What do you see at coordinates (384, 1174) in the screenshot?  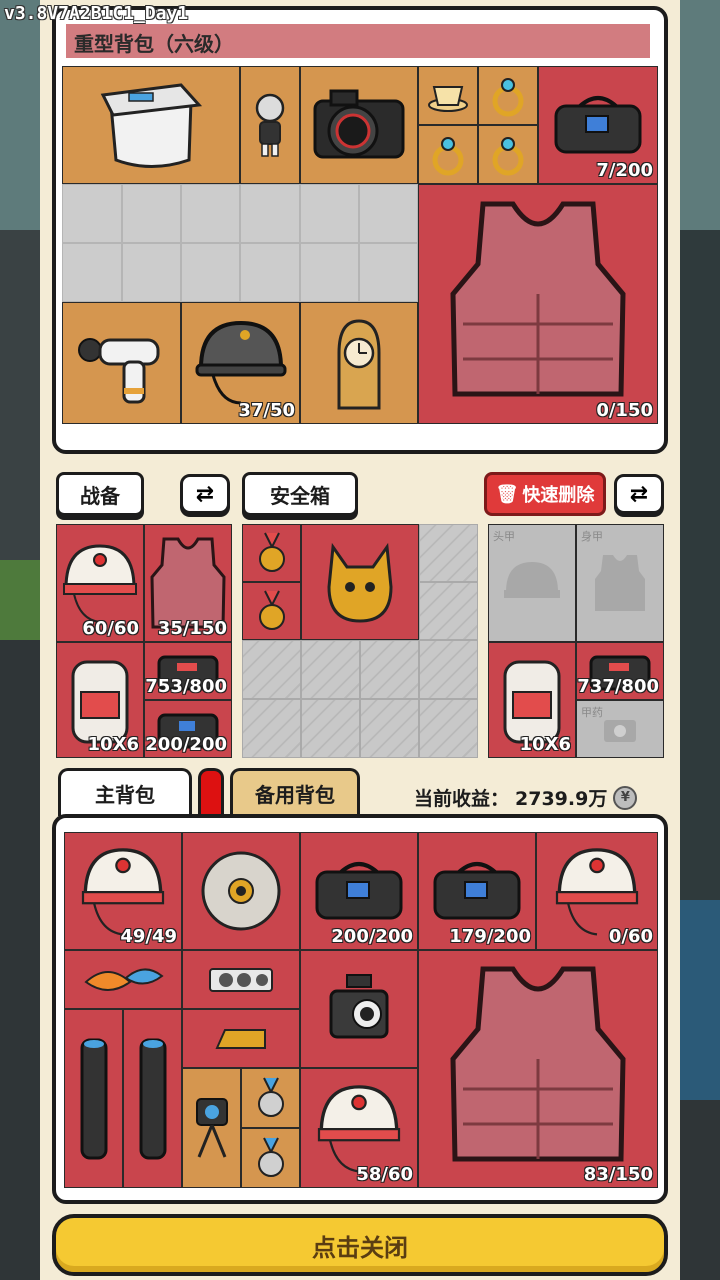 I see `item-count: 58/60` at bounding box center [384, 1174].